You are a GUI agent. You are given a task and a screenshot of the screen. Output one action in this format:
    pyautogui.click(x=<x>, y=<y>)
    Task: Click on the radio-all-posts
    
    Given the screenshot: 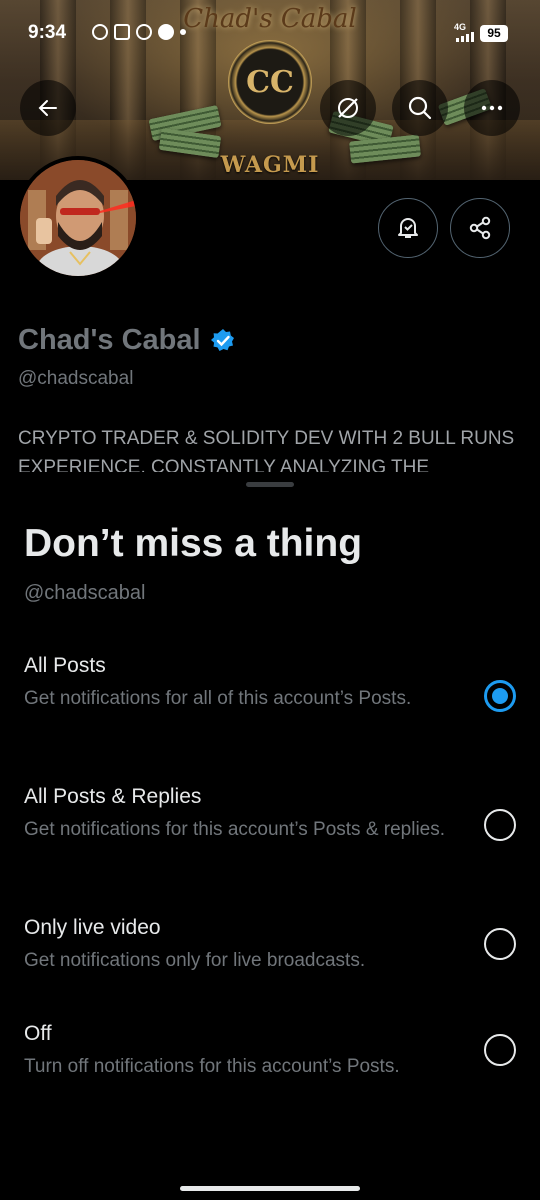 What is the action you would take?
    pyautogui.click(x=500, y=696)
    